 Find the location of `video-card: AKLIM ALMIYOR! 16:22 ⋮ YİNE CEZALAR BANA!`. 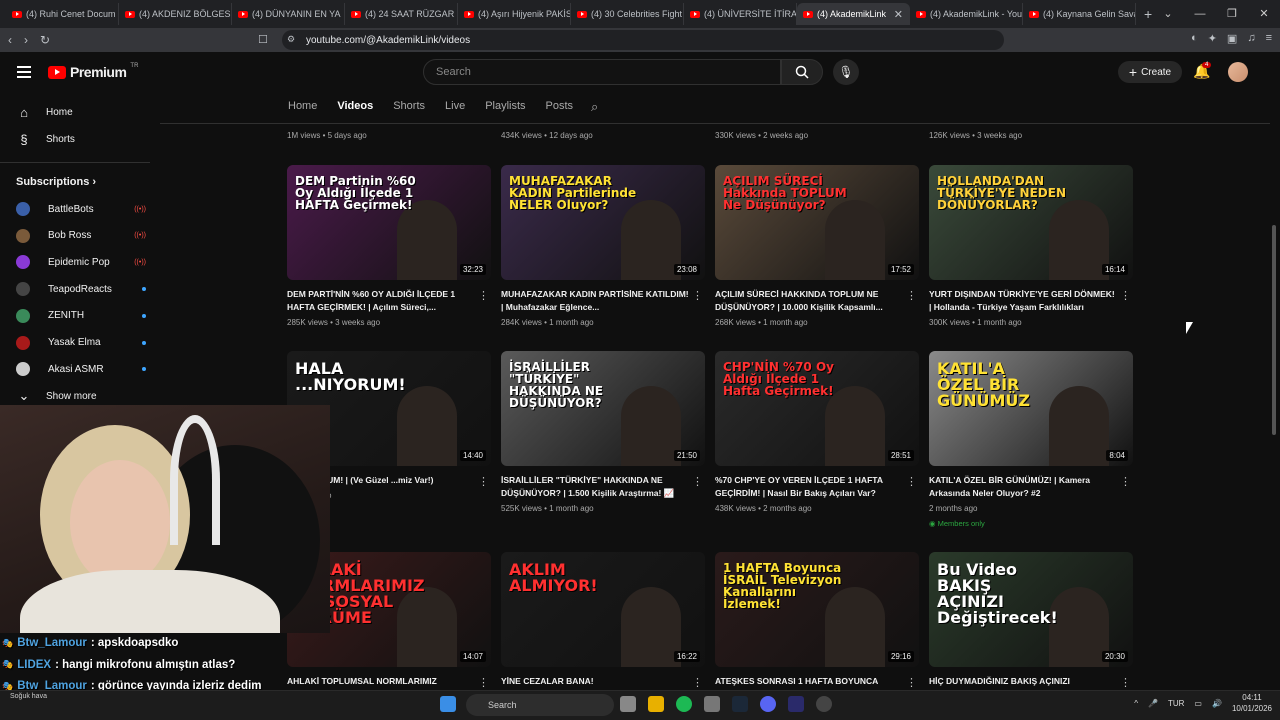

video-card: AKLIM ALMIYOR! 16:22 ⋮ YİNE CEZALAR BANA! is located at coordinates (603, 620).